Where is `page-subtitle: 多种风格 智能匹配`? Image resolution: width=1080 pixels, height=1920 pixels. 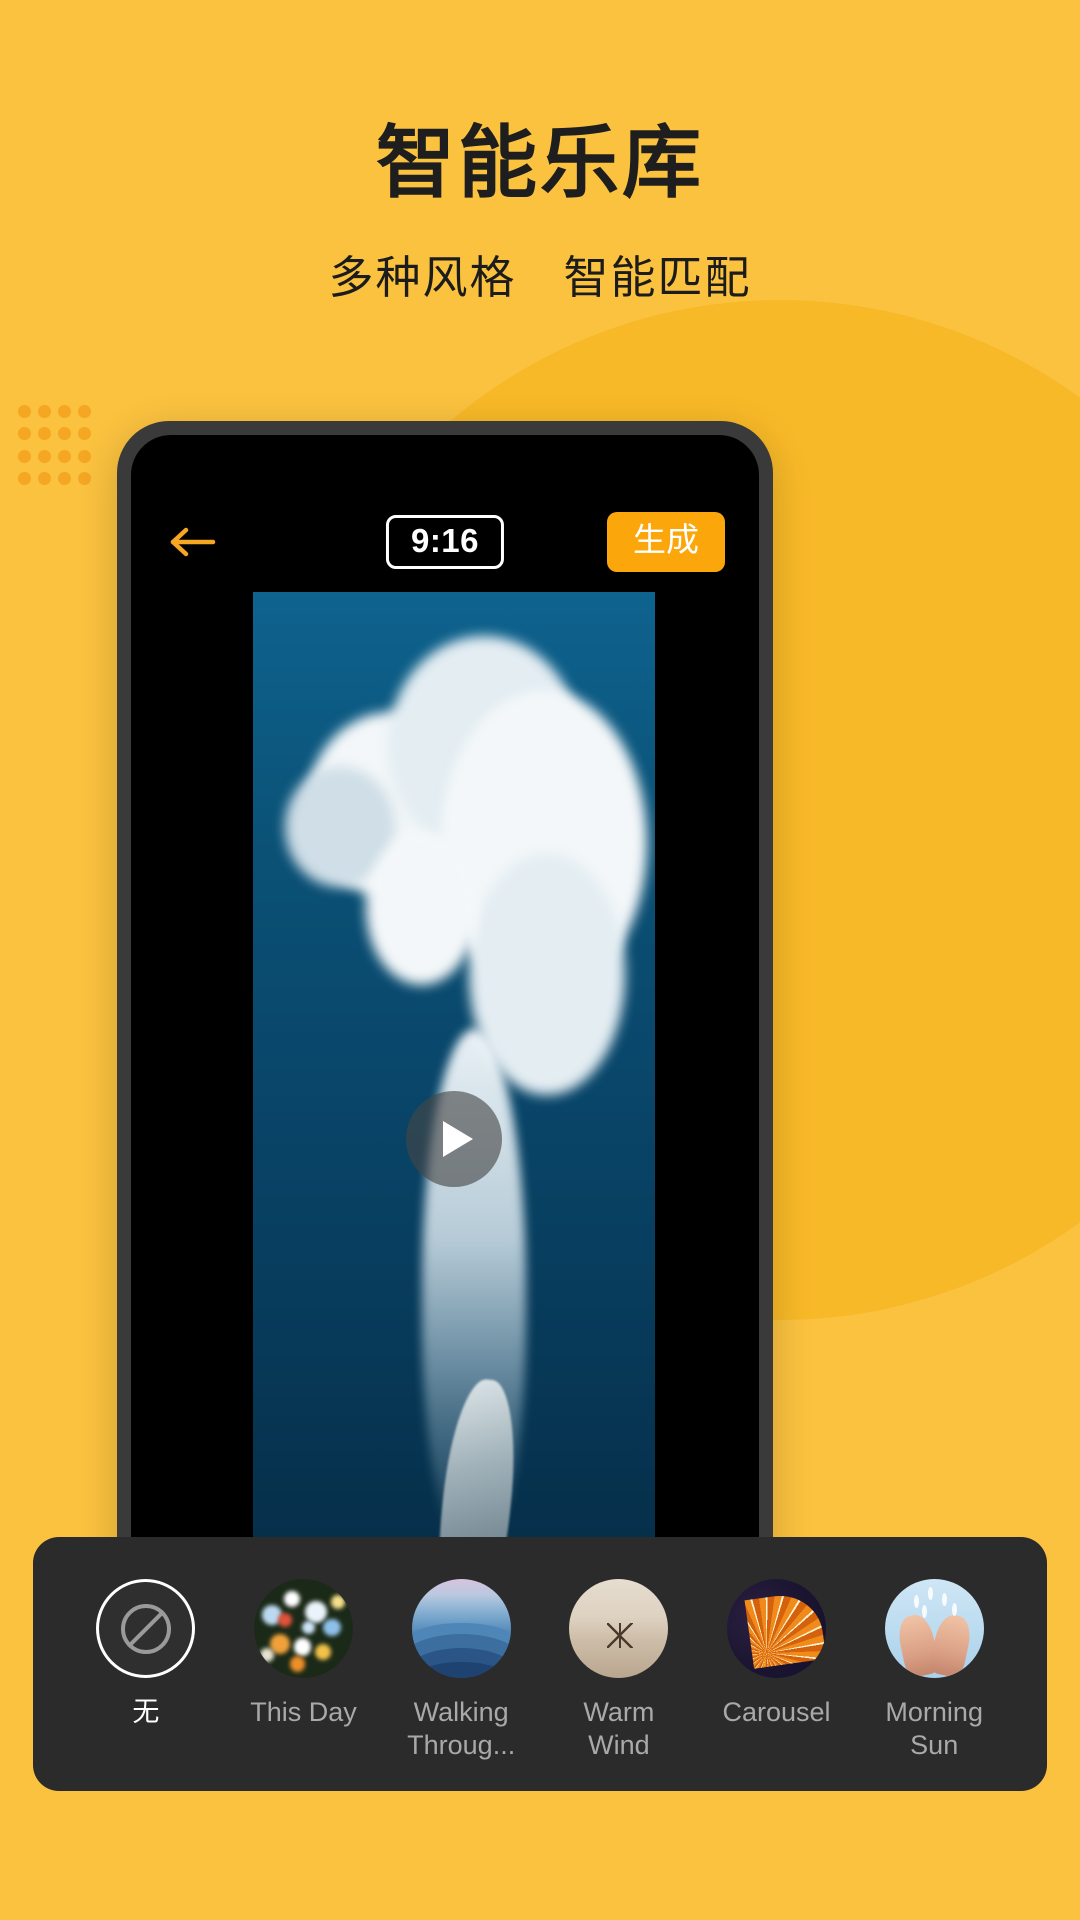 page-subtitle: 多种风格 智能匹配 is located at coordinates (540, 277).